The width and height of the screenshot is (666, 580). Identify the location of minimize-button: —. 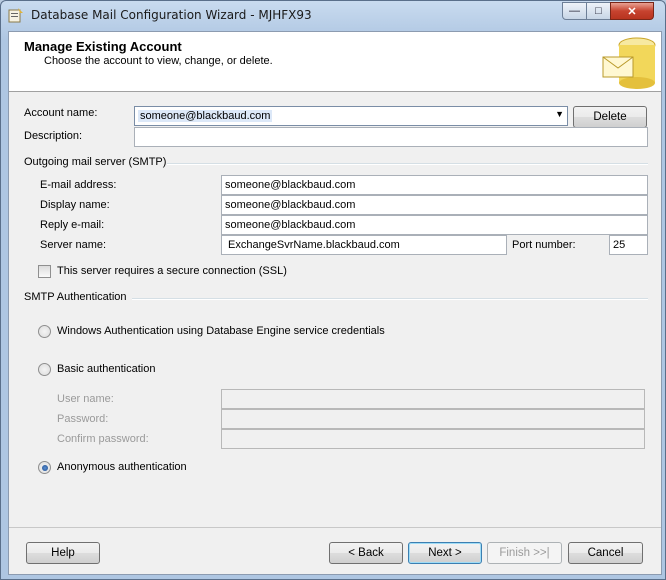
(574, 11).